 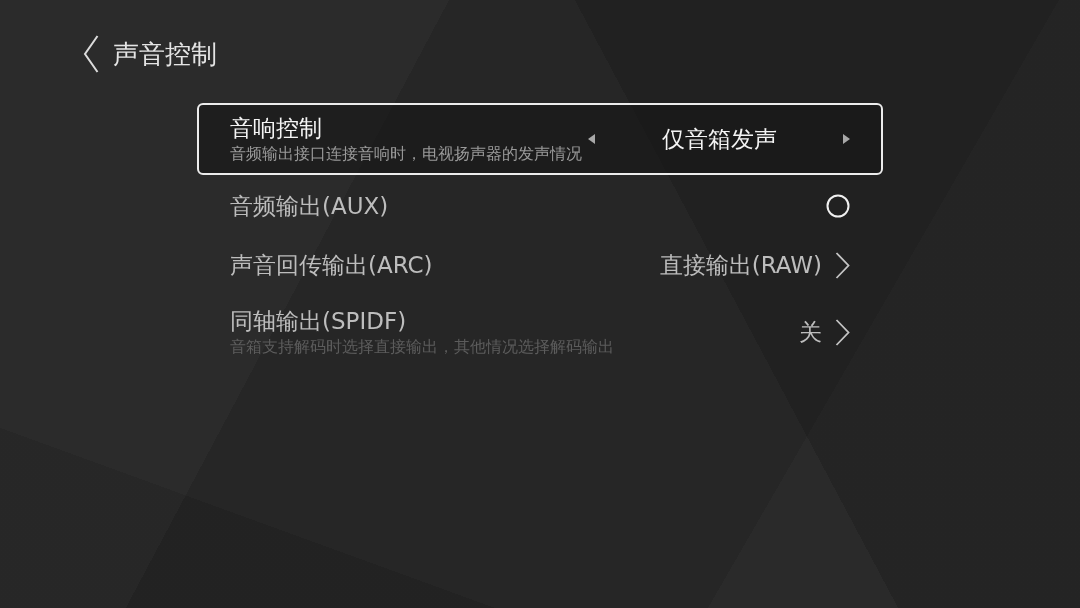 What do you see at coordinates (719, 139) in the screenshot?
I see `selector-value: 仅音箱发声` at bounding box center [719, 139].